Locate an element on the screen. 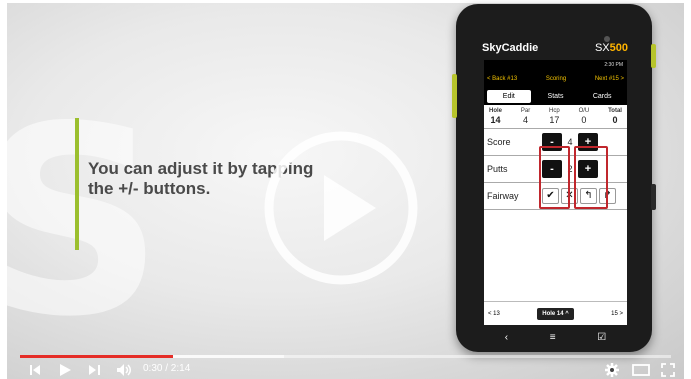 This screenshot has height=379, width=691. hole-info-par: Par 4 is located at coordinates (525, 116).